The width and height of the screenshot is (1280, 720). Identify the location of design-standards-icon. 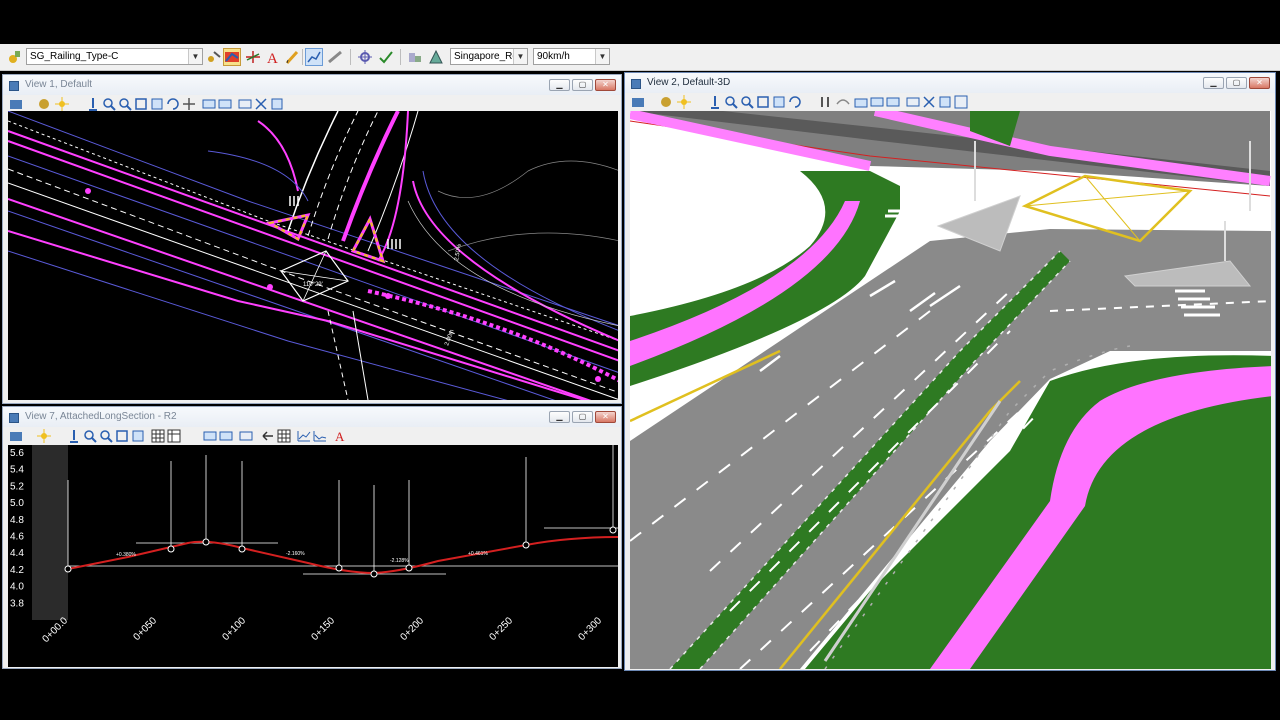
(415, 57).